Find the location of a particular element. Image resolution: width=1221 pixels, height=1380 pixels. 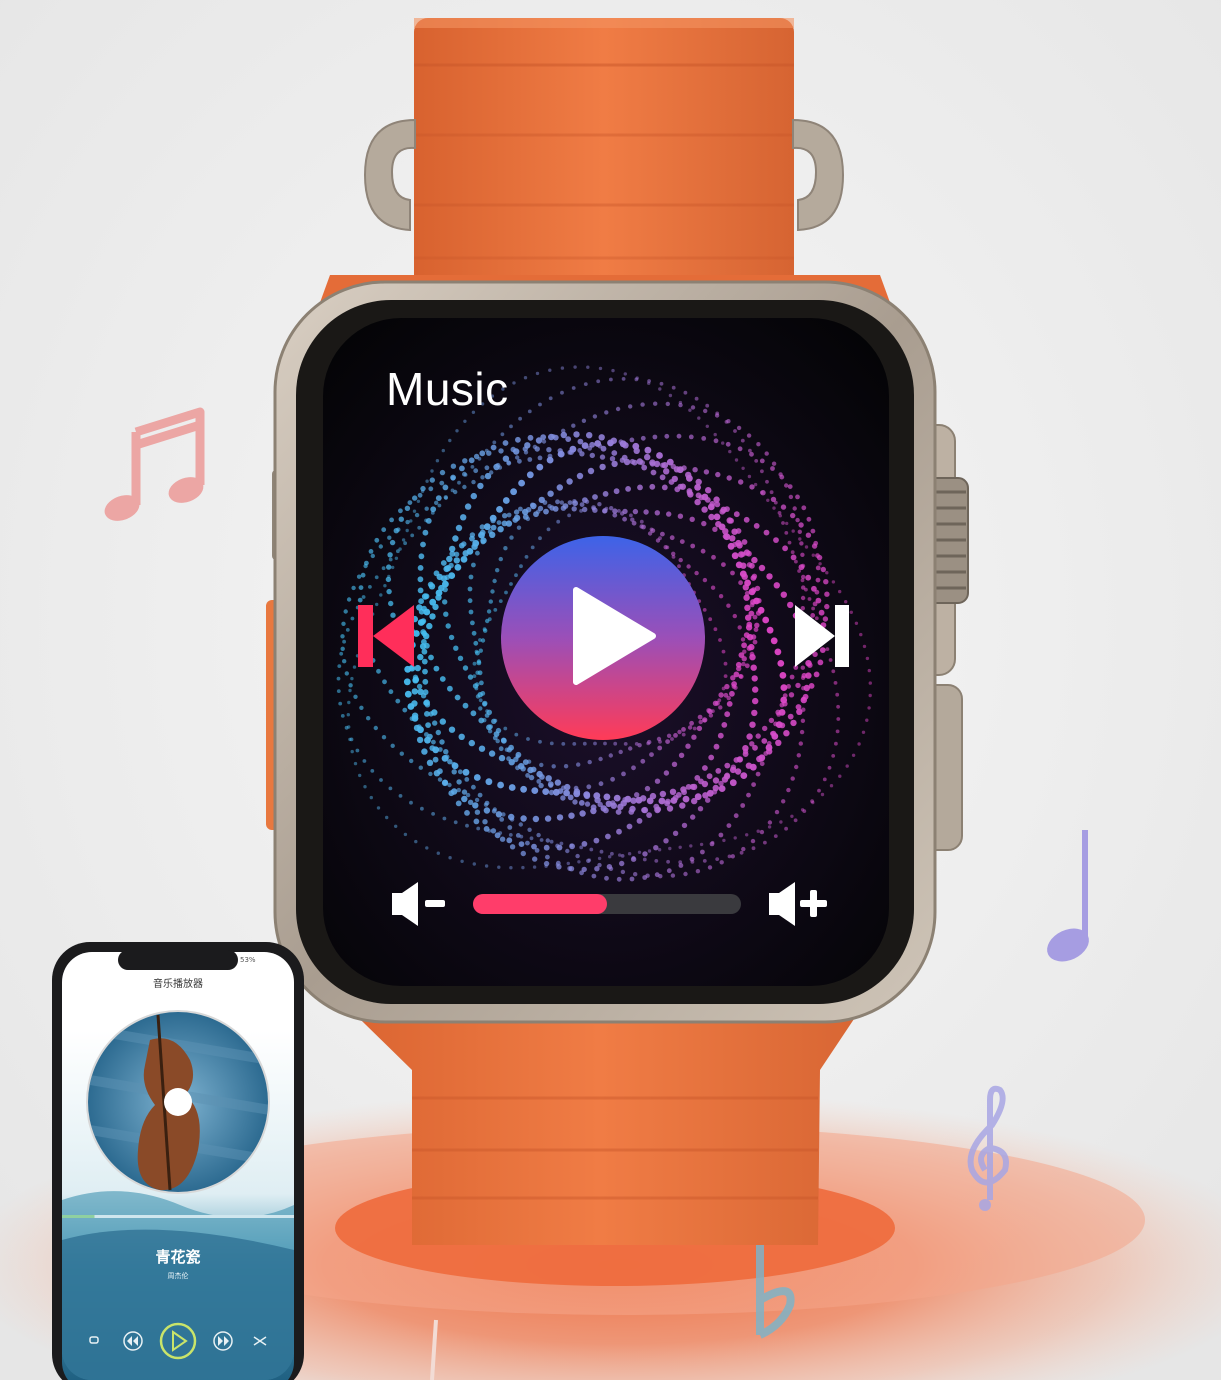

play-button is located at coordinates (603, 638).